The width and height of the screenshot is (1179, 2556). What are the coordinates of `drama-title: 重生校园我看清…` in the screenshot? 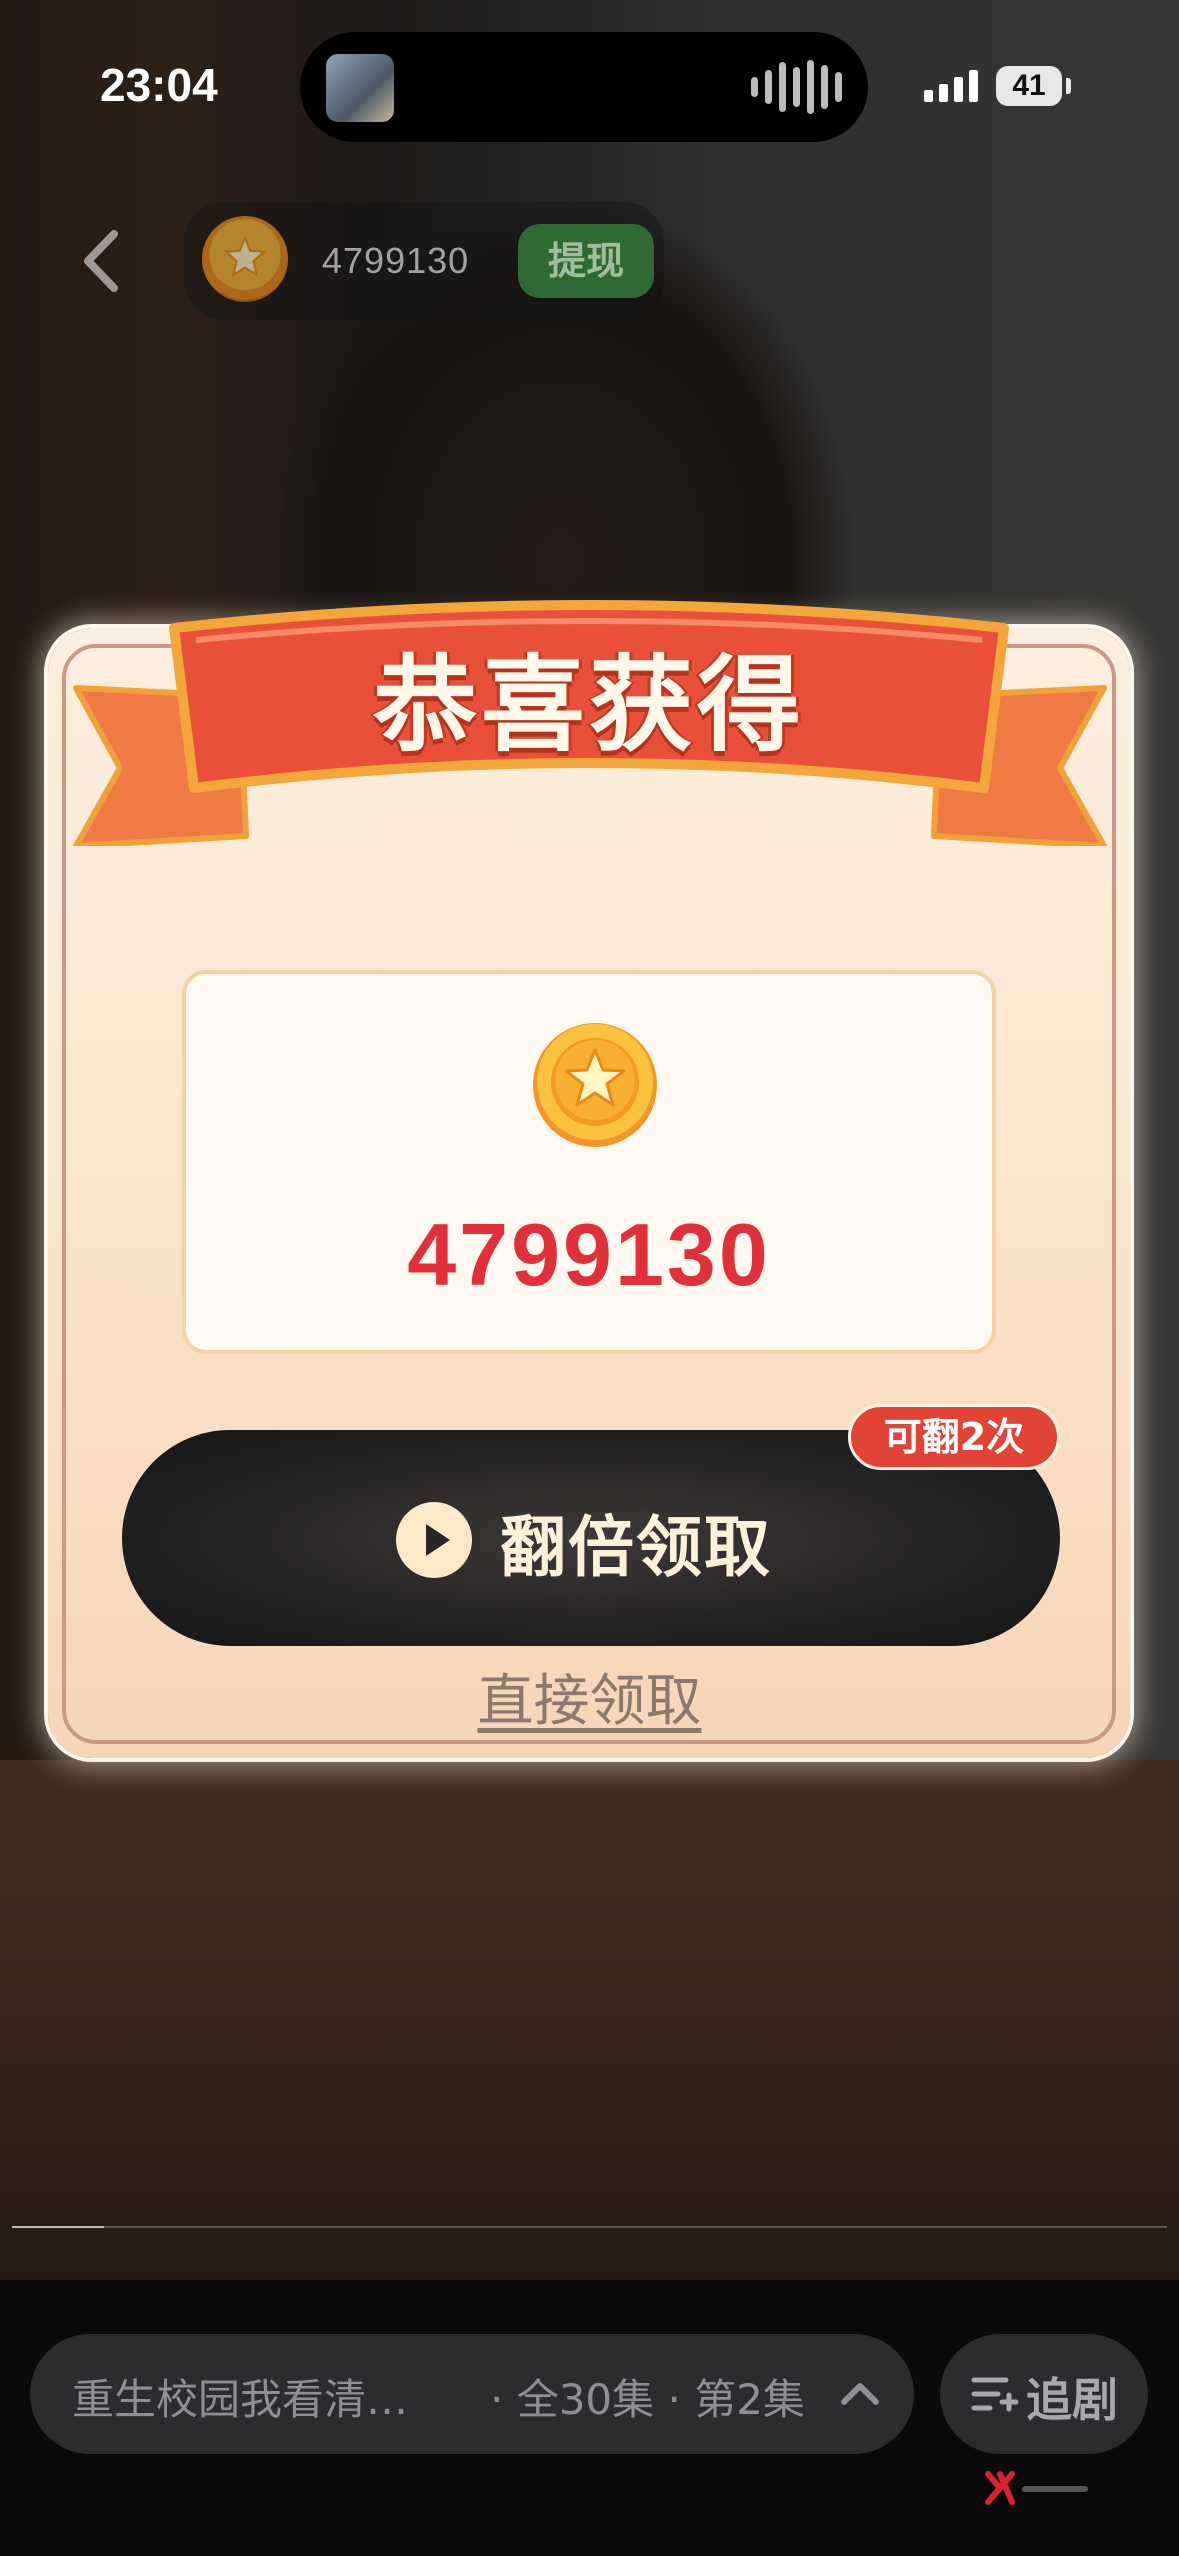 It's located at (240, 2399).